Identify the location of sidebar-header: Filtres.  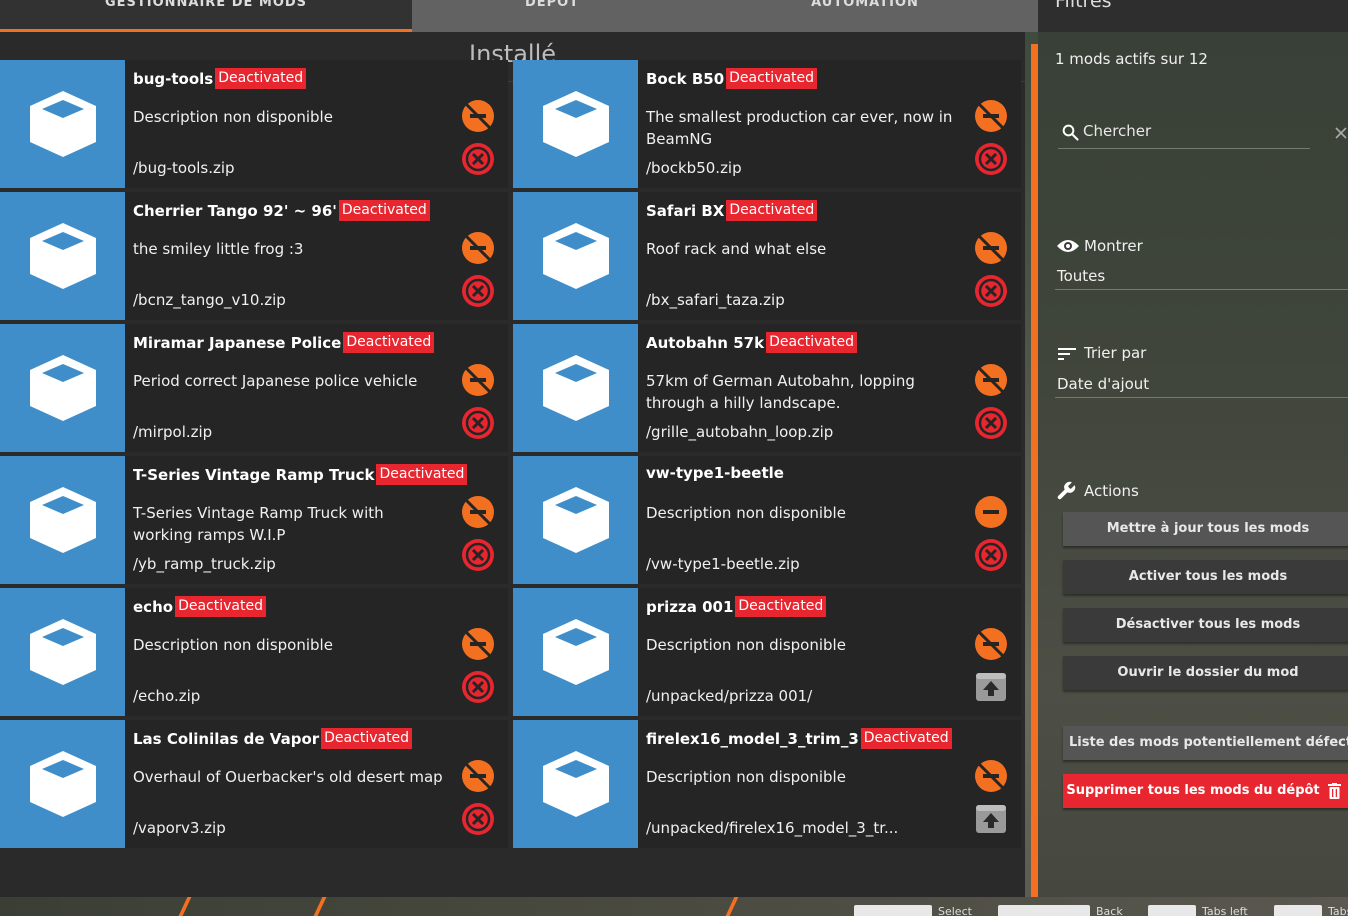
(1193, 16).